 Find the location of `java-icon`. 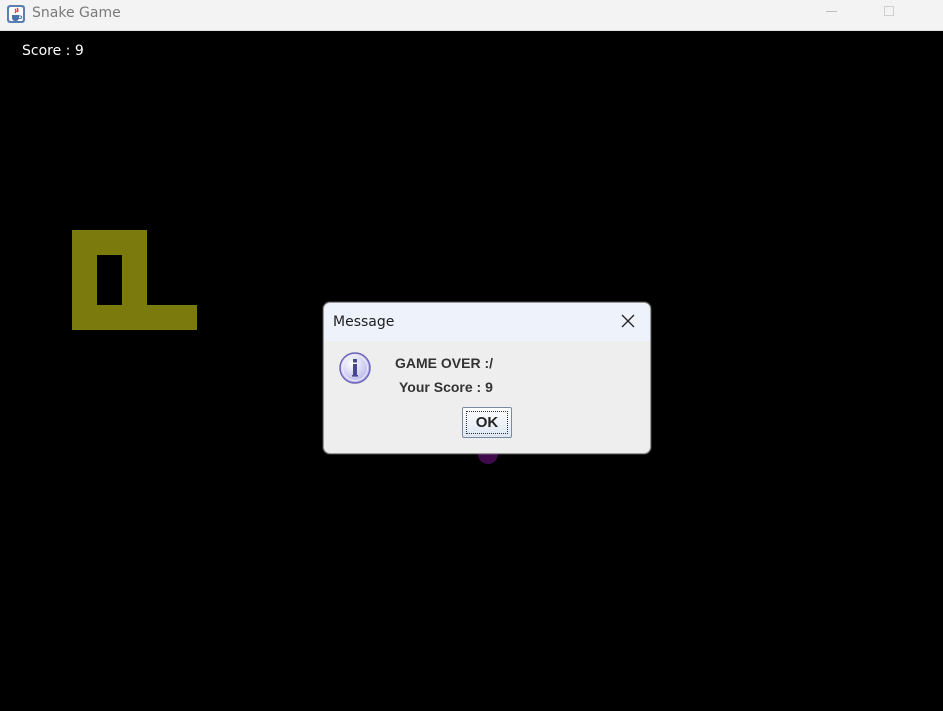

java-icon is located at coordinates (16, 14).